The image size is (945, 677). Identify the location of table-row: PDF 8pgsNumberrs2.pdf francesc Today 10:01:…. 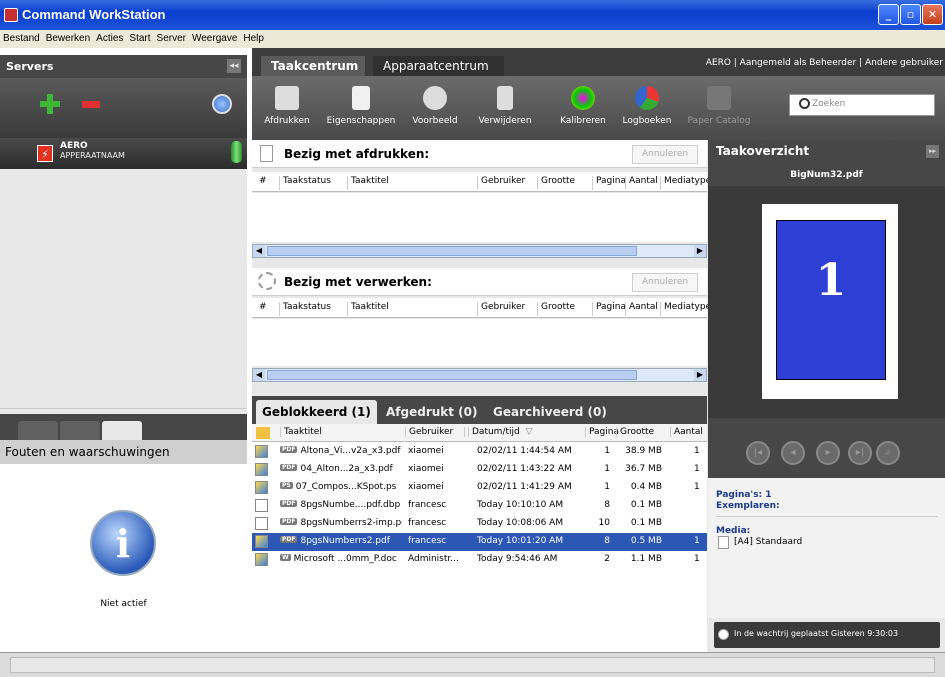
(479, 542).